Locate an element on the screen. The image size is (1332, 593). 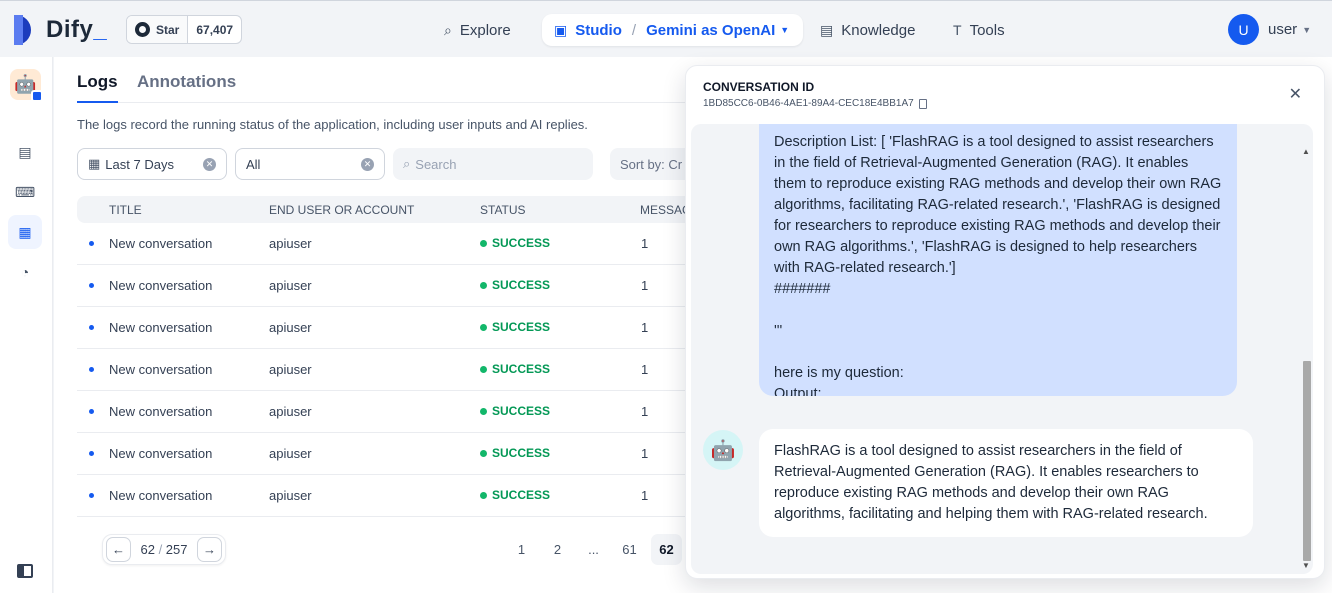
sidebar-item-api: ⌨ is located at coordinates (25, 192).